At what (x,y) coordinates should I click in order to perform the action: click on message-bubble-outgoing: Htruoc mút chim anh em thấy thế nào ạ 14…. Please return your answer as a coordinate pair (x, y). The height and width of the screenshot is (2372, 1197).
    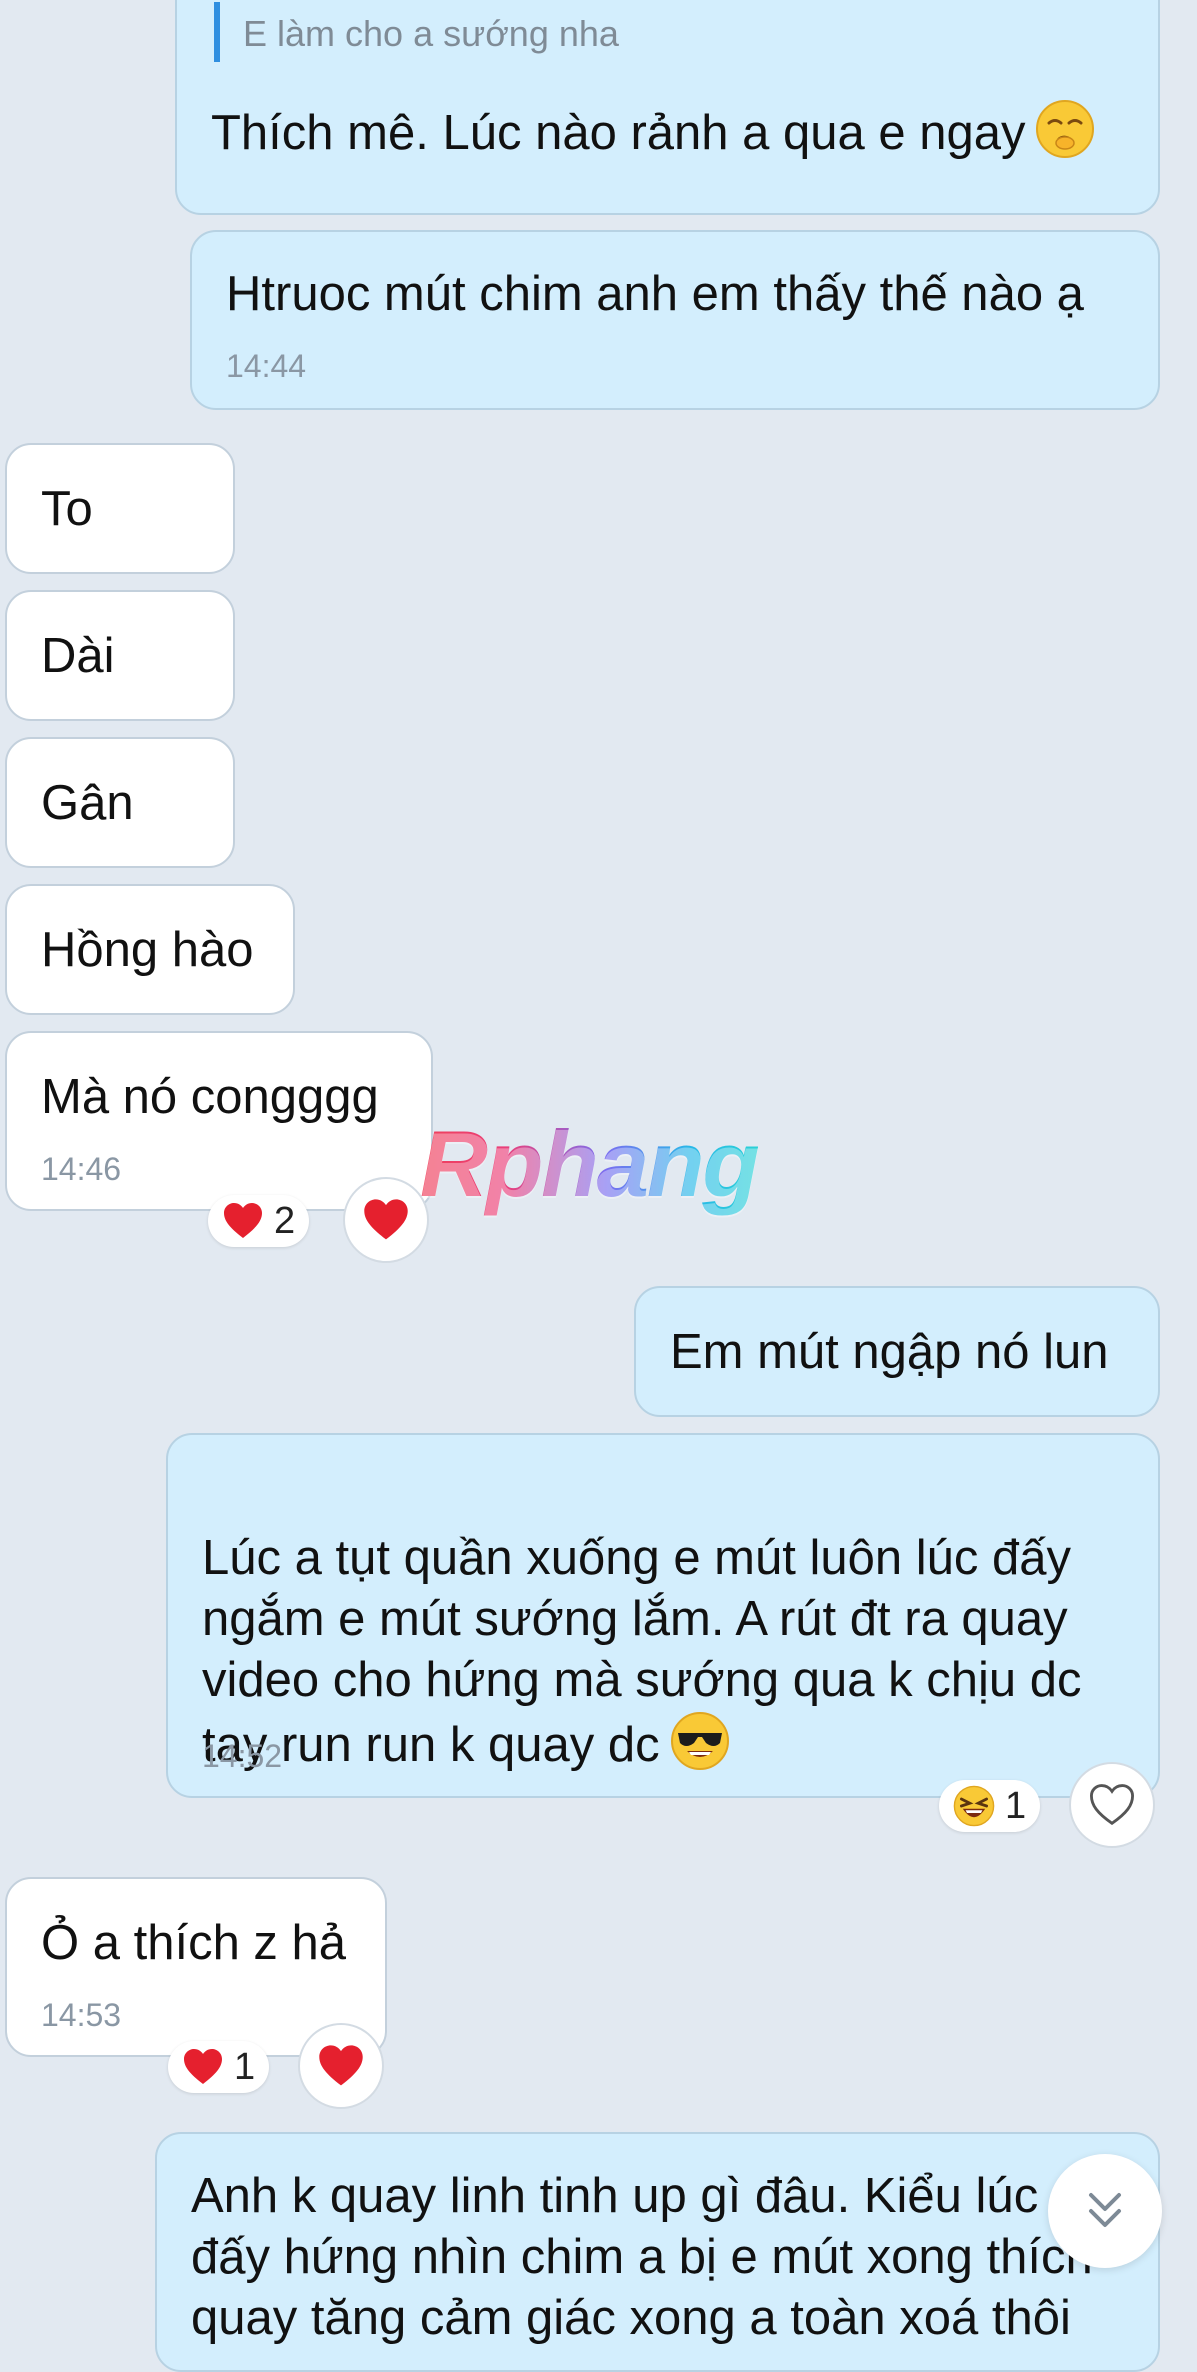
    Looking at the image, I should click on (675, 320).